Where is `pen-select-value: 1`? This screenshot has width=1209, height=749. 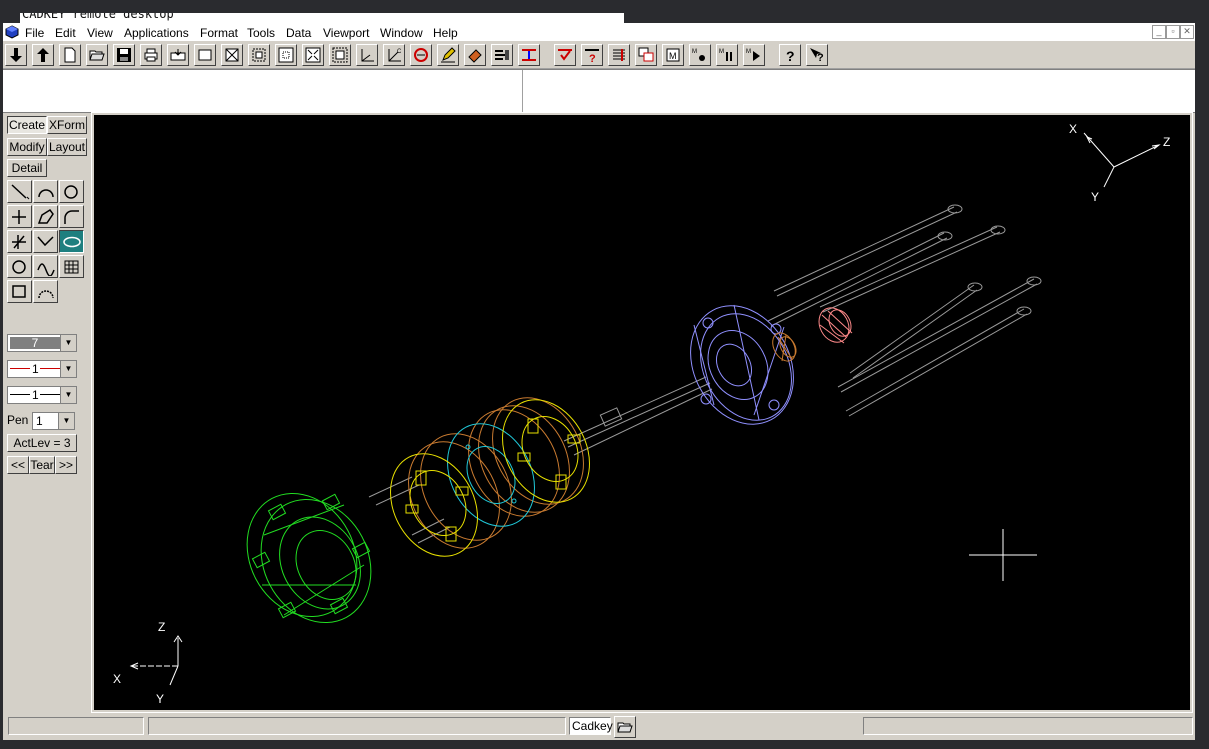
pen-select-value: 1 is located at coordinates (39, 421).